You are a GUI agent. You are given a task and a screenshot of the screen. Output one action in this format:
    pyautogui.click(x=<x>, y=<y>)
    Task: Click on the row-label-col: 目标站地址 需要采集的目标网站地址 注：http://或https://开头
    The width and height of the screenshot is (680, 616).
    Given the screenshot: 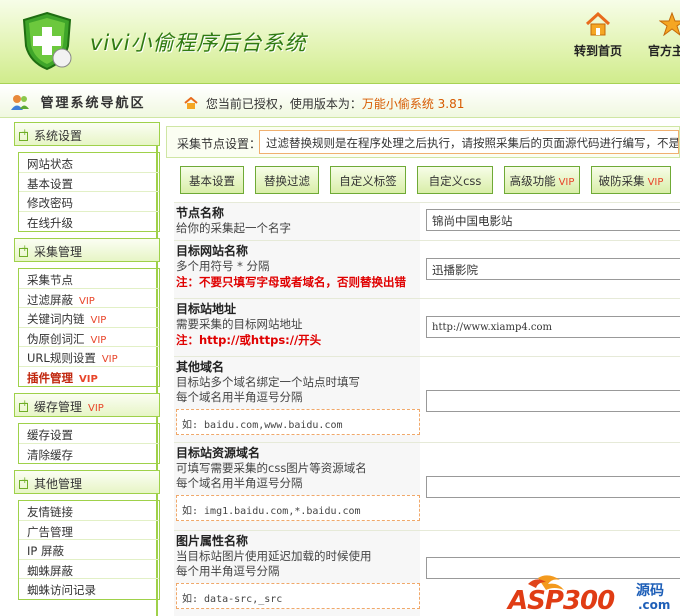 What is the action you would take?
    pyautogui.click(x=297, y=327)
    